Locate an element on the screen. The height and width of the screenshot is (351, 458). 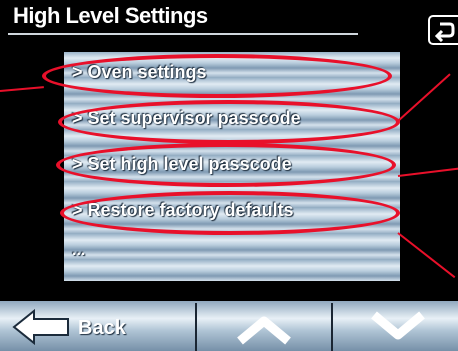
menu-item-label: > Restore factory defaults is located at coordinates (183, 210).